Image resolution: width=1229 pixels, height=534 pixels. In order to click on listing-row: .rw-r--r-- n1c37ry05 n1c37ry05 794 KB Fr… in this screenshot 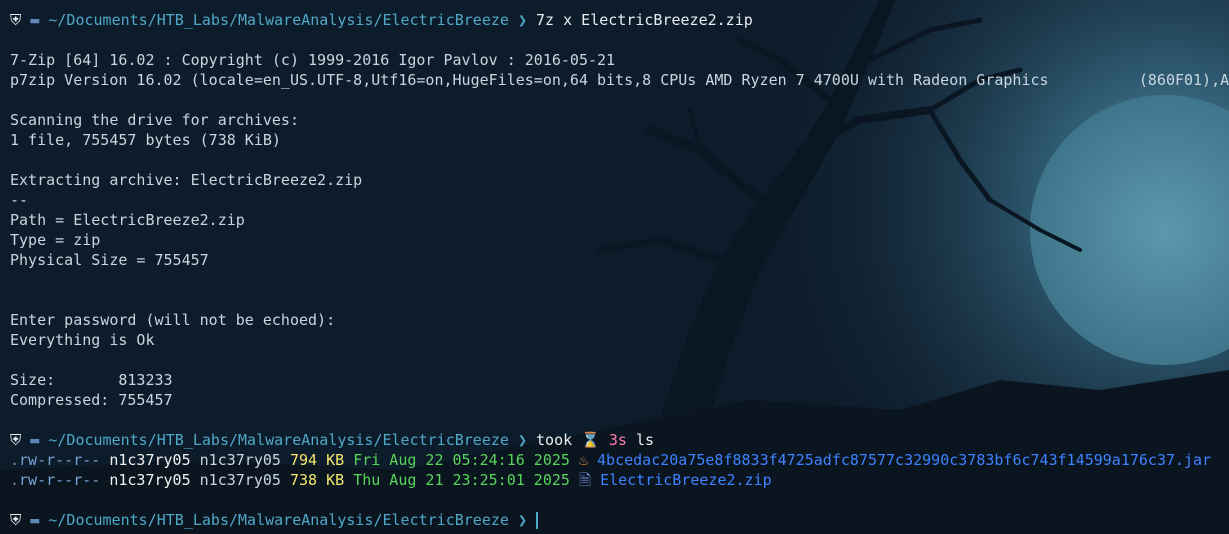, I will do `click(619, 460)`.